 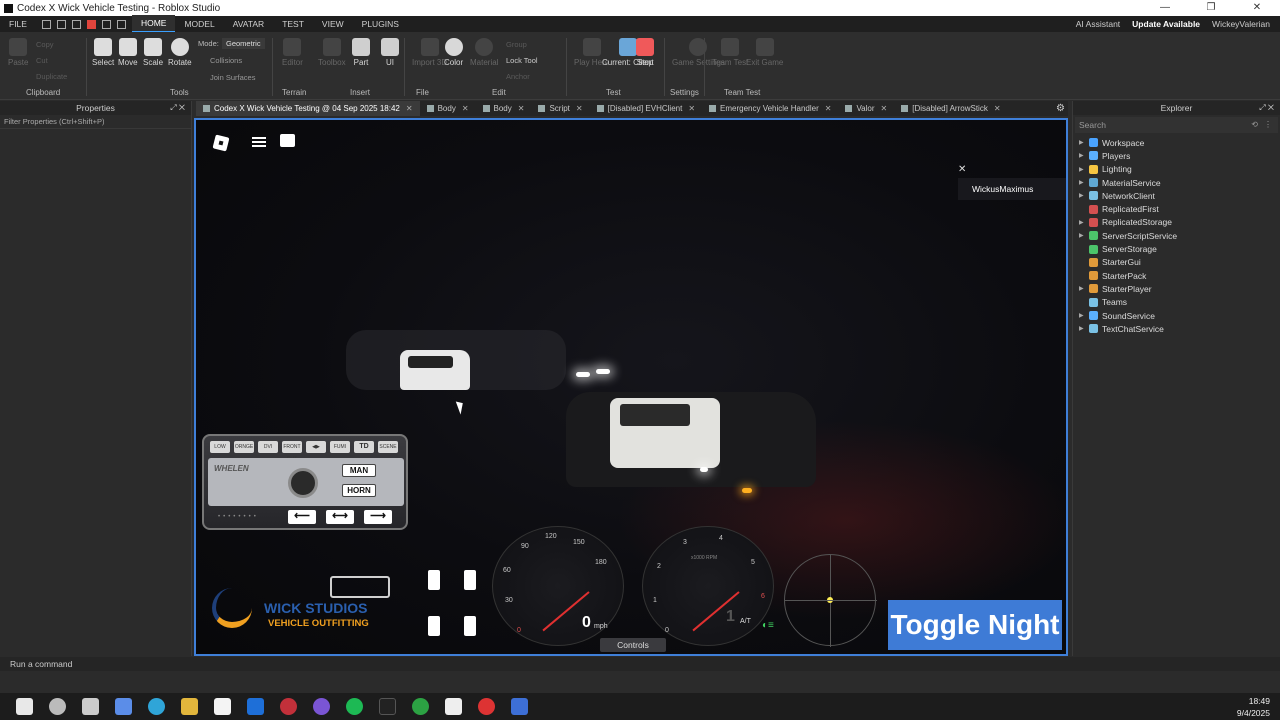 I want to click on copy-button: Copy, so click(x=45, y=44).